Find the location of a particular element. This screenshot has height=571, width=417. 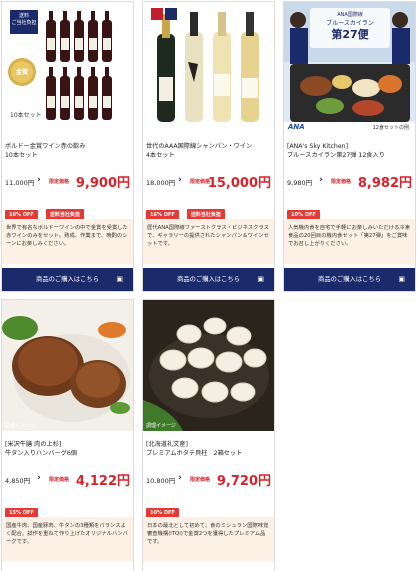

original-price: 4,850円 is located at coordinates (18, 481).